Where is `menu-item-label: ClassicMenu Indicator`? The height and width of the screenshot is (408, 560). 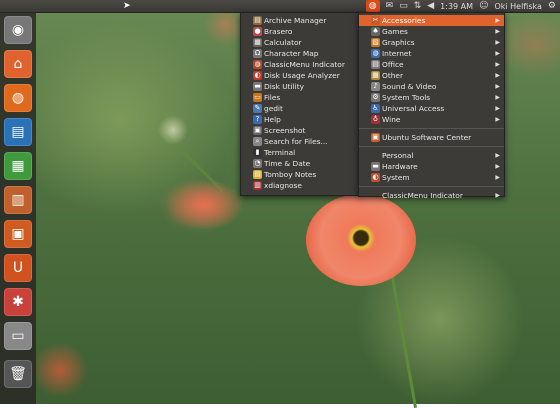 menu-item-label: ClassicMenu Indicator is located at coordinates (304, 64).